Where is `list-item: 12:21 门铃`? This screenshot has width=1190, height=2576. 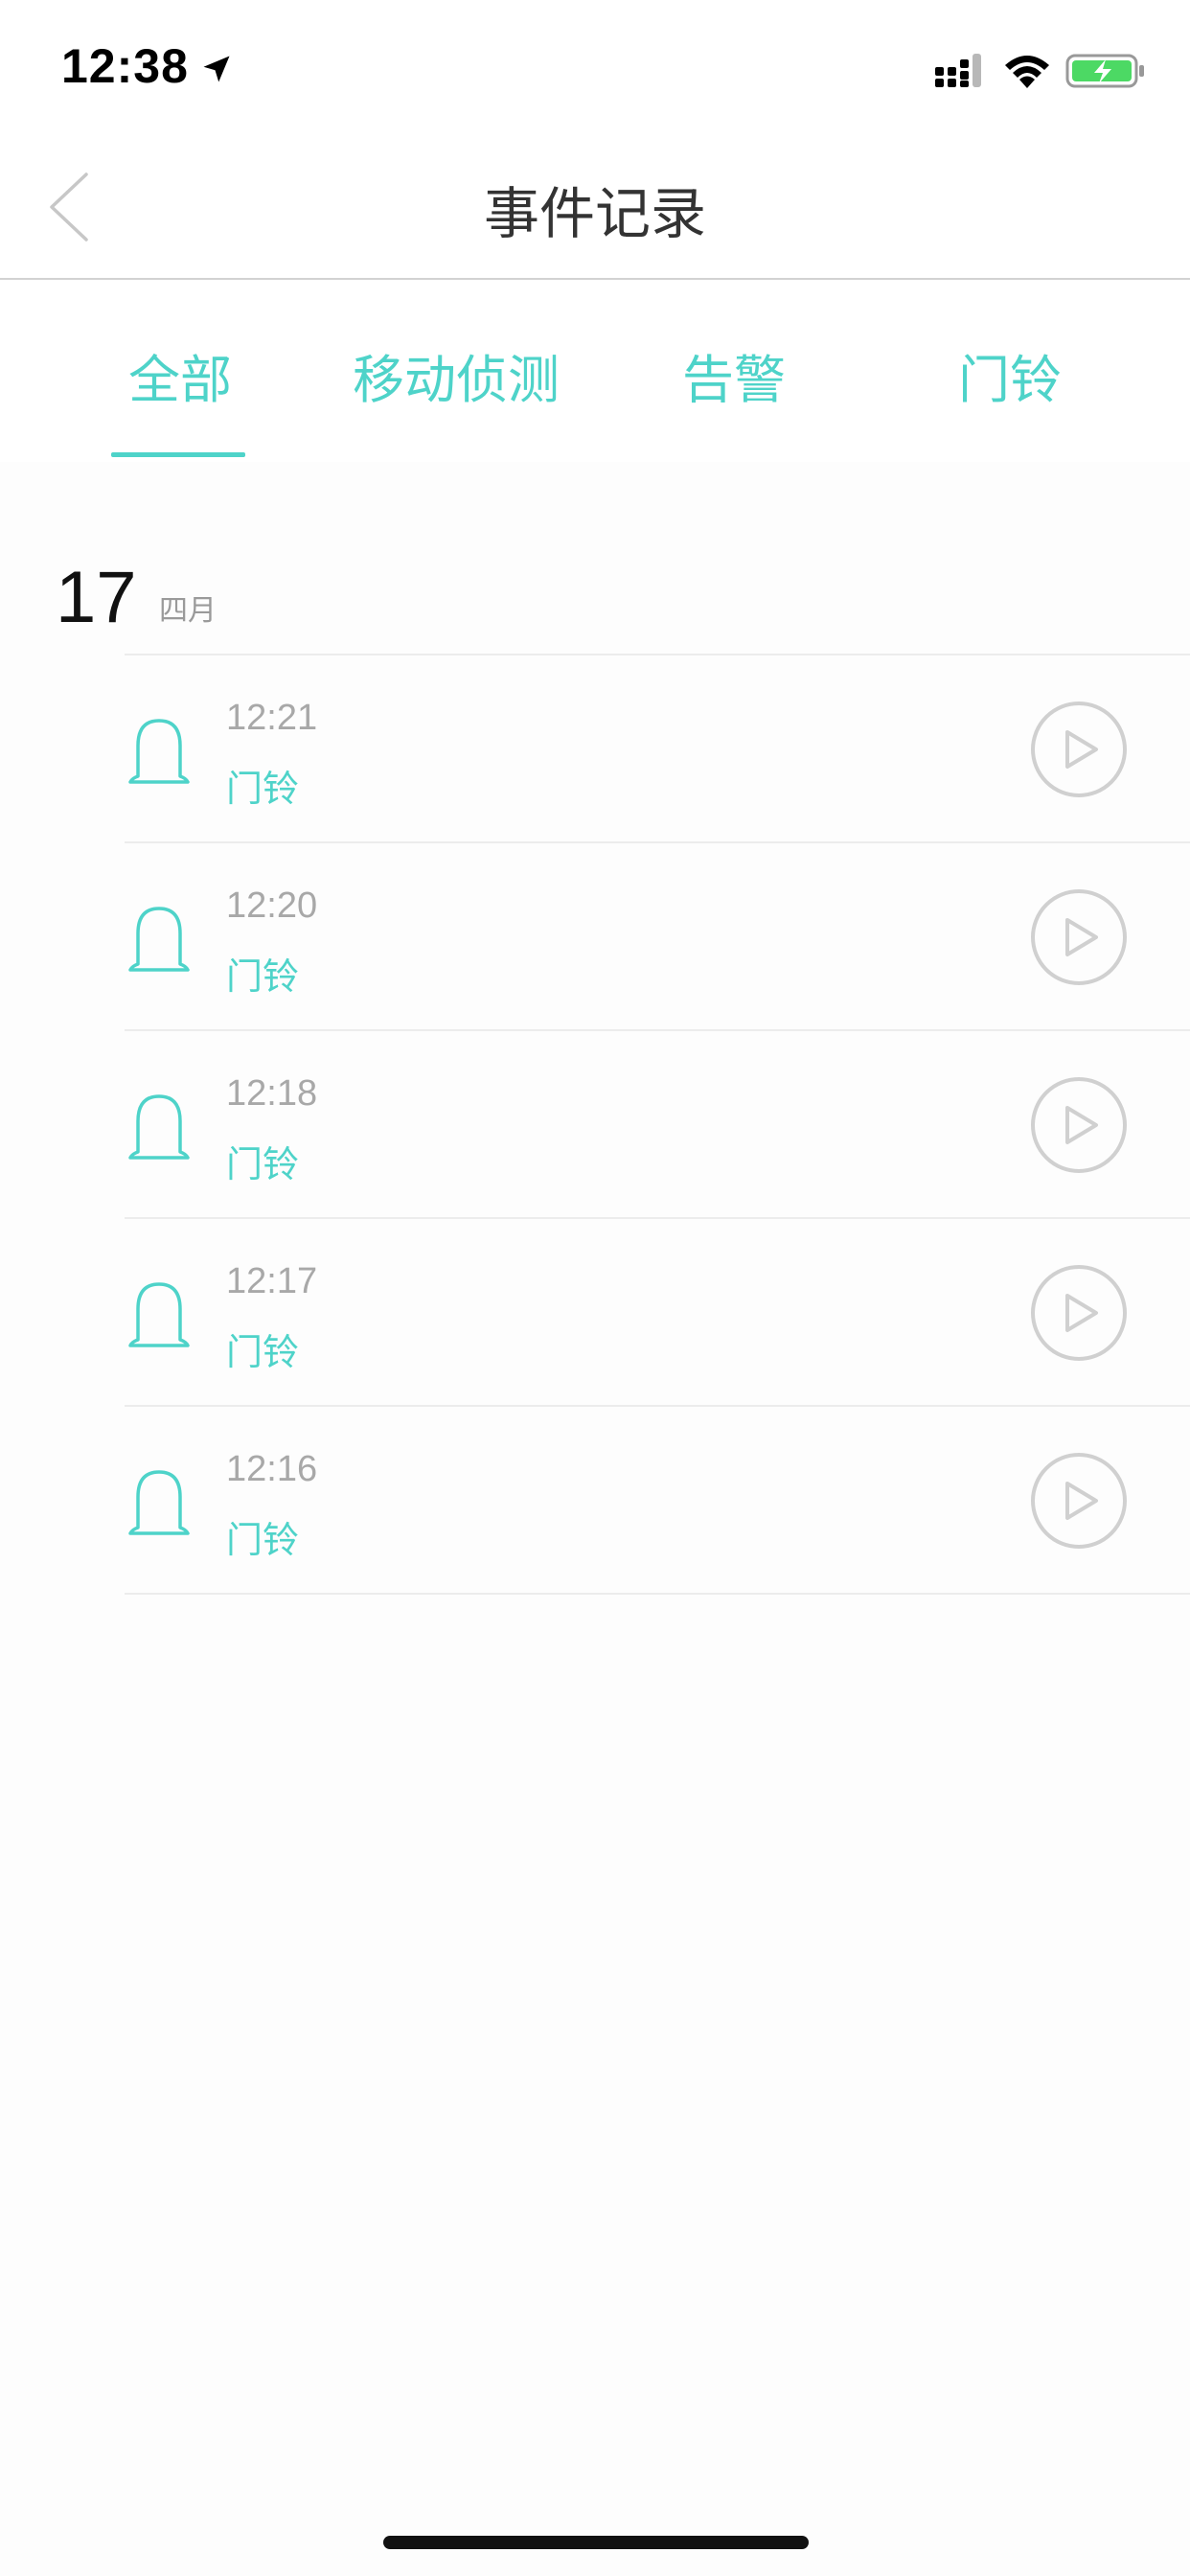 list-item: 12:21 门铃 is located at coordinates (657, 749).